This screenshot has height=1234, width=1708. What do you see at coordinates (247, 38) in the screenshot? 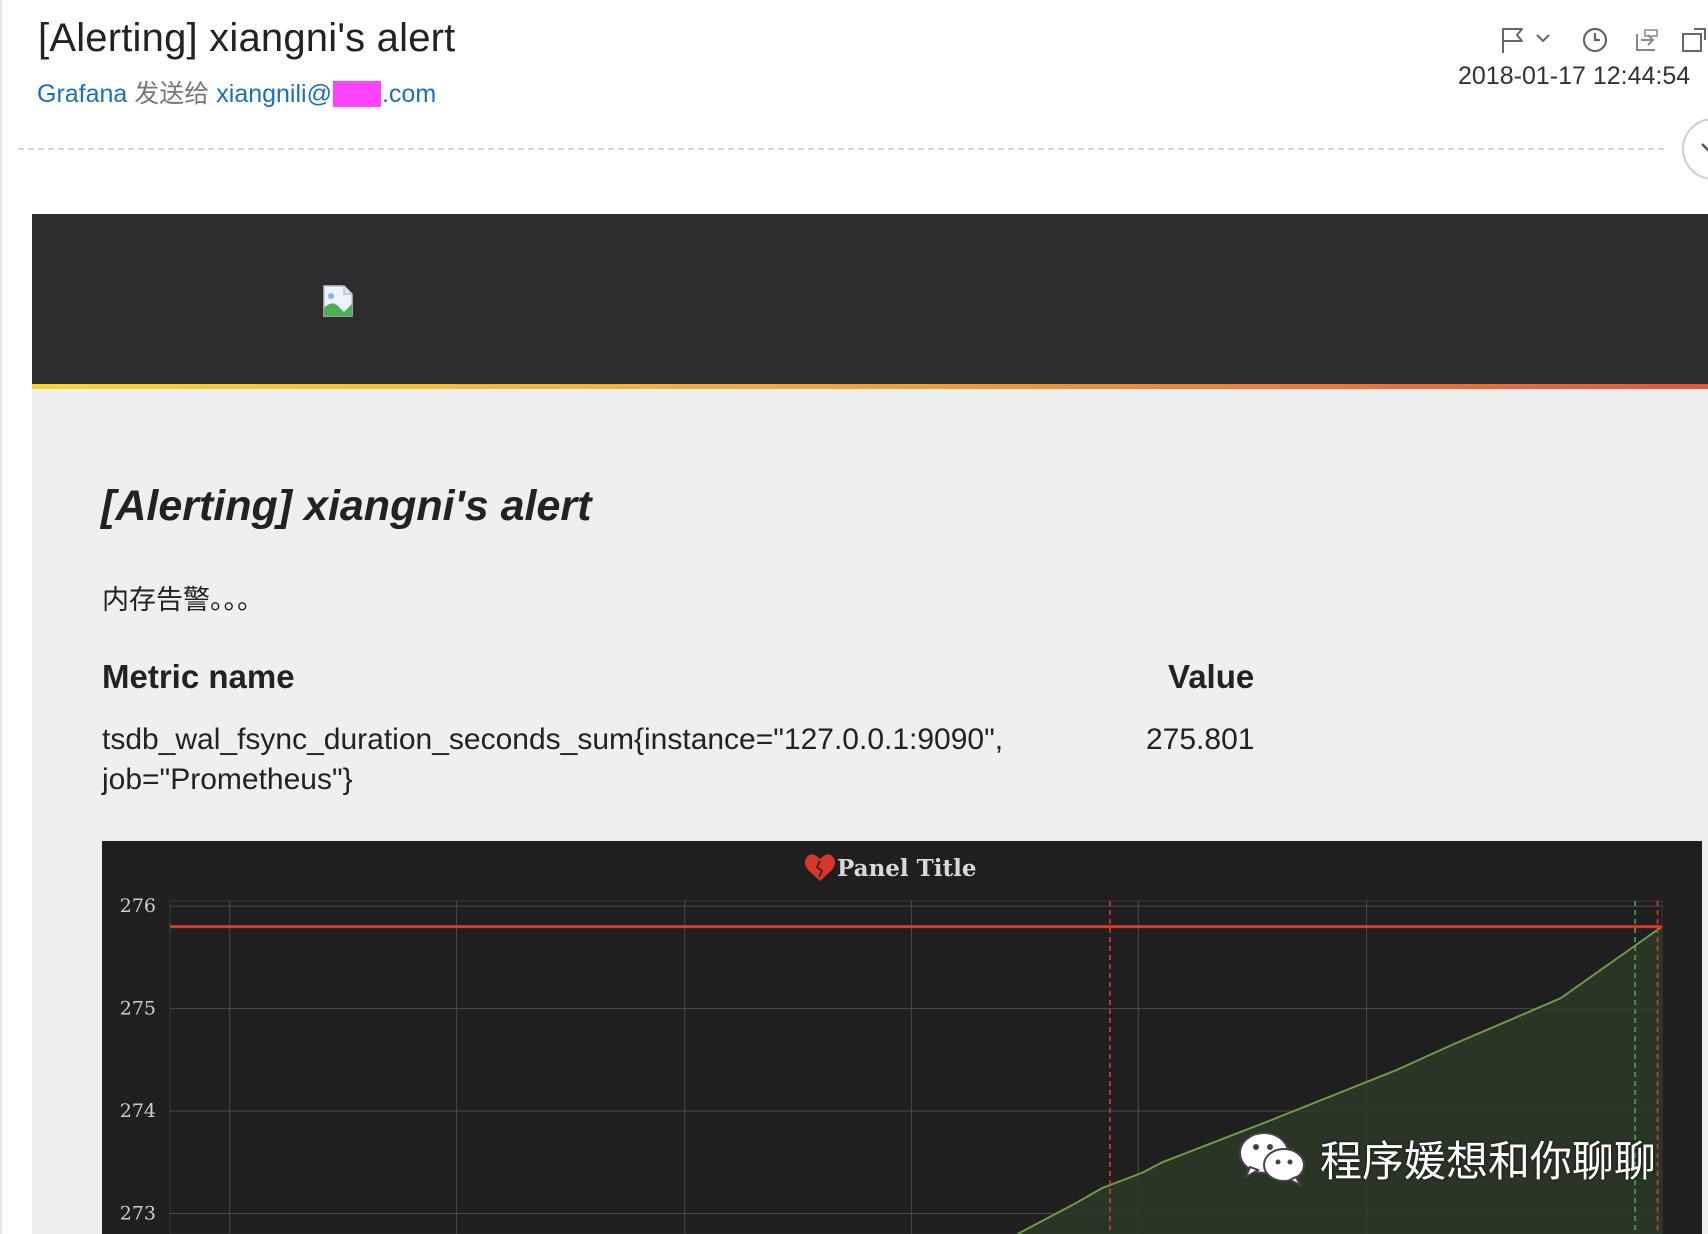
I see `email-subject: [Alerting] xiangni's alert` at bounding box center [247, 38].